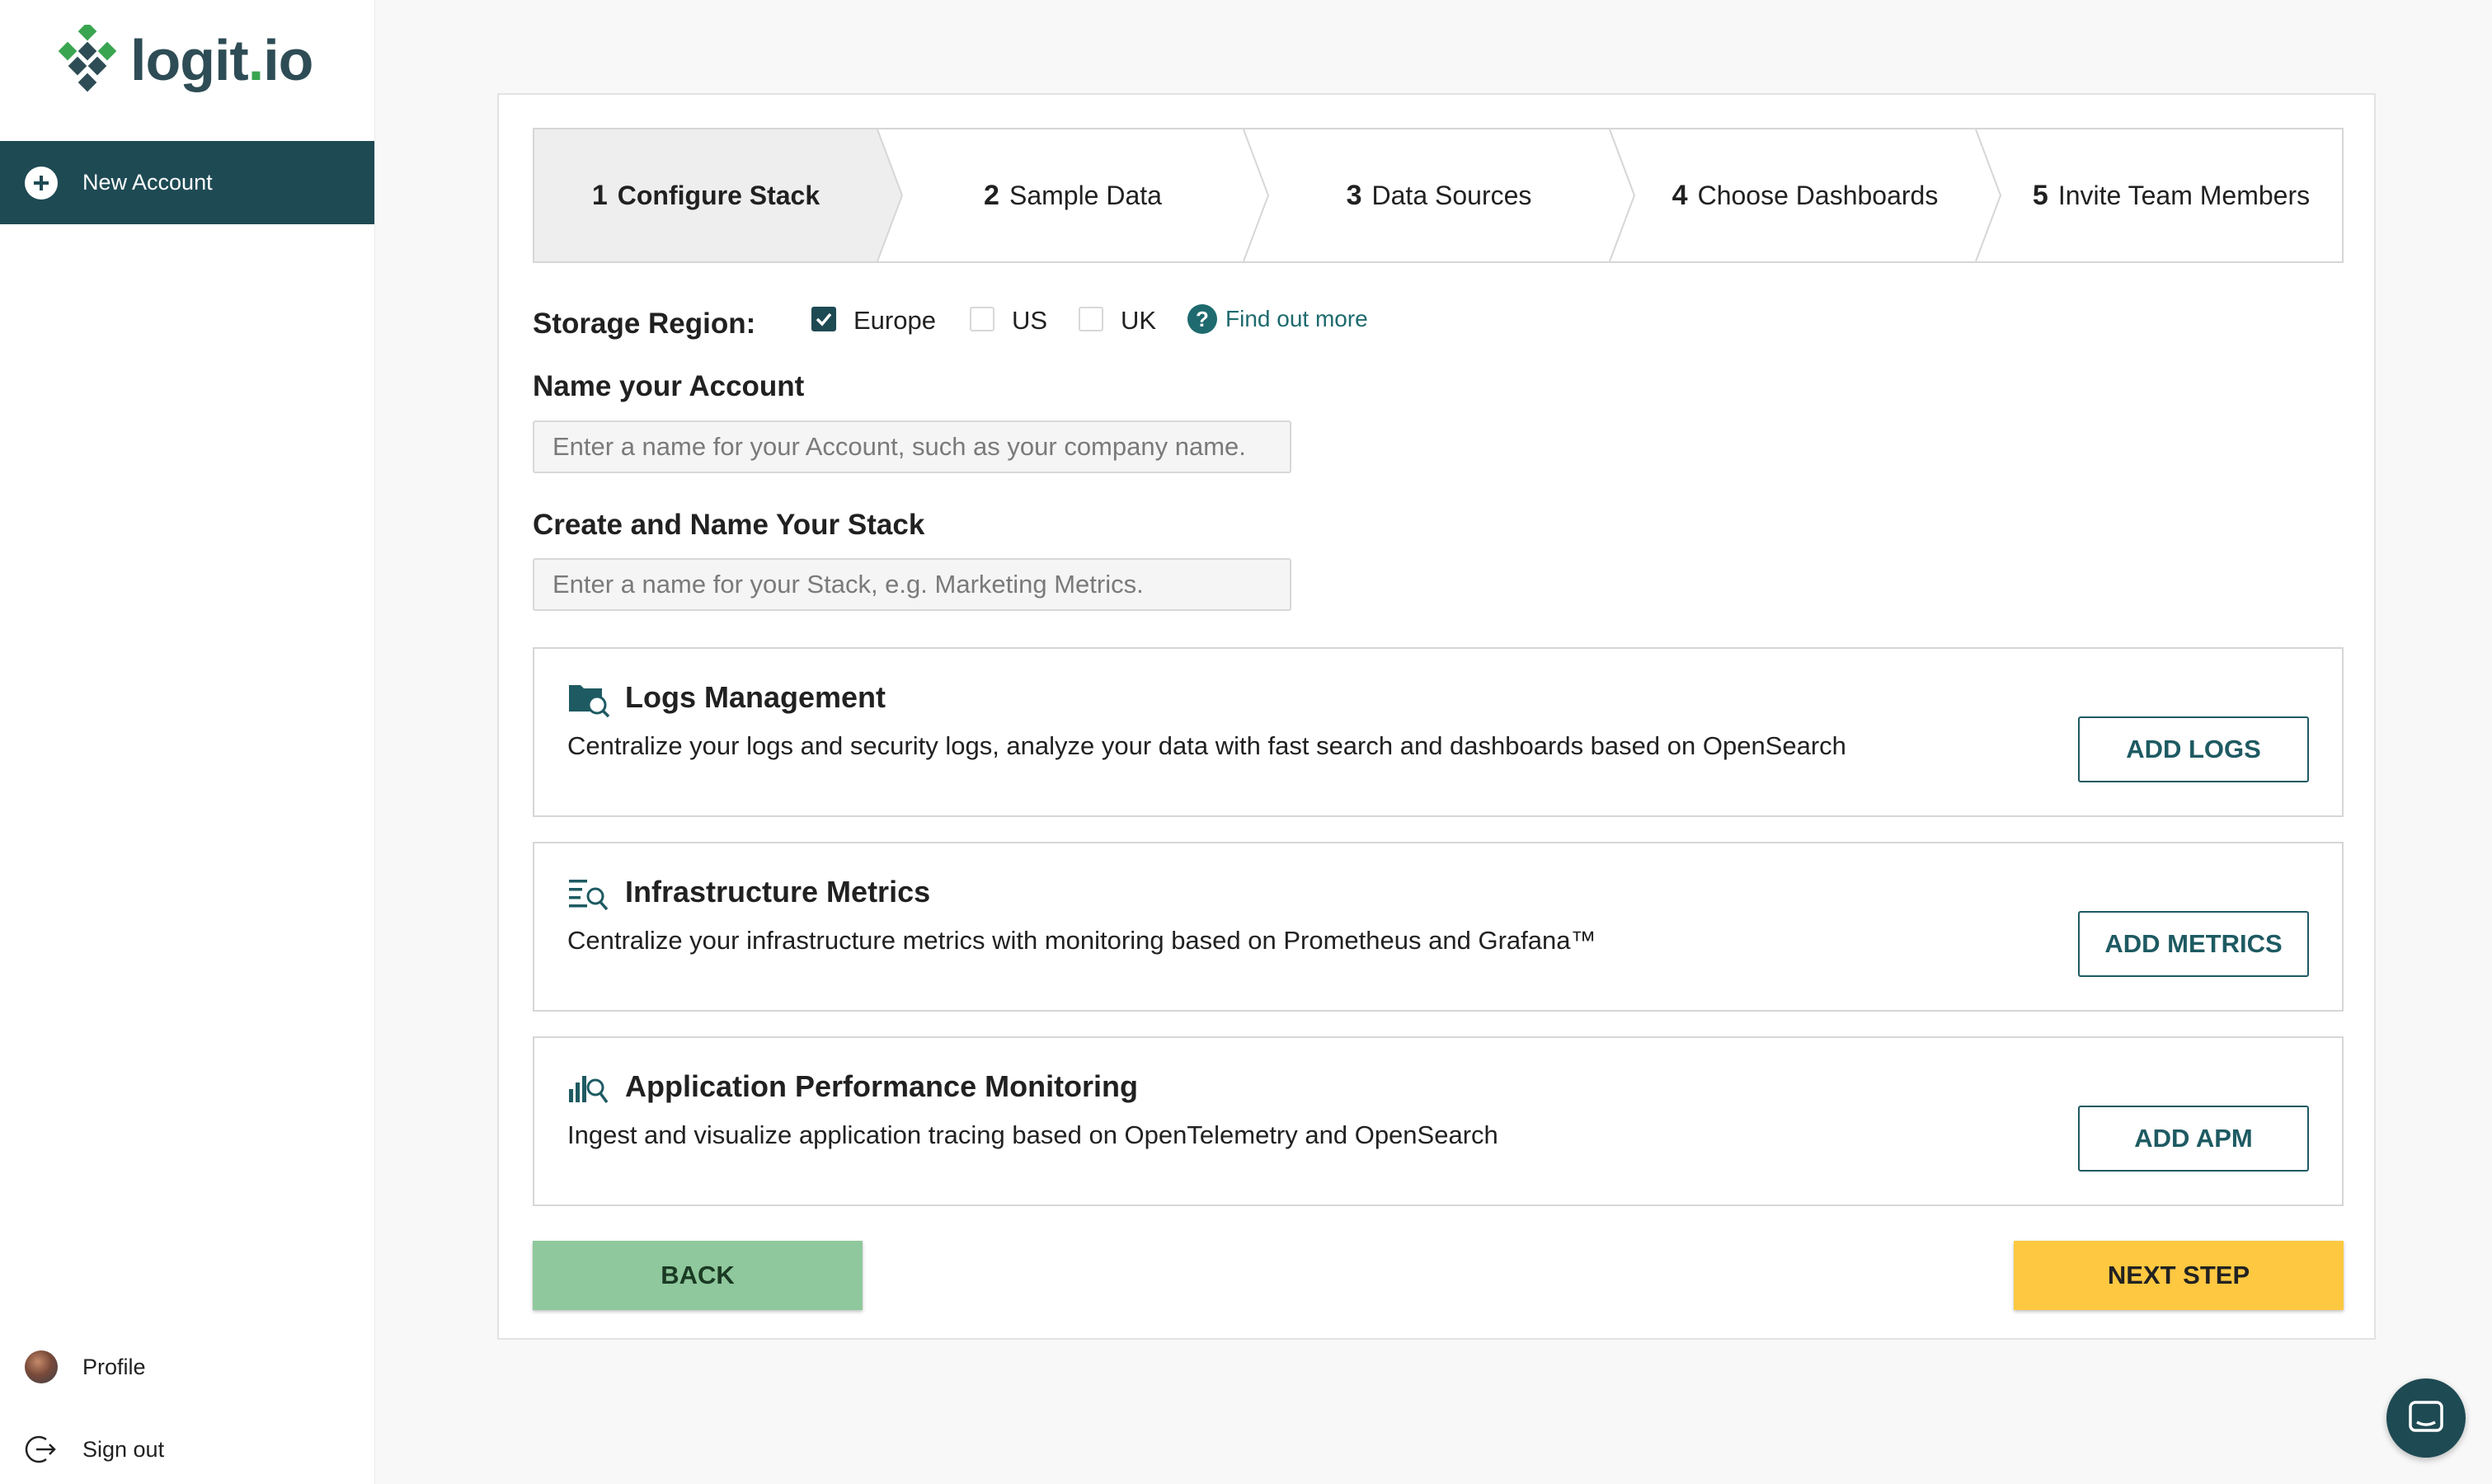  Describe the element at coordinates (41, 183) in the screenshot. I see `plus-circle-icon` at that location.